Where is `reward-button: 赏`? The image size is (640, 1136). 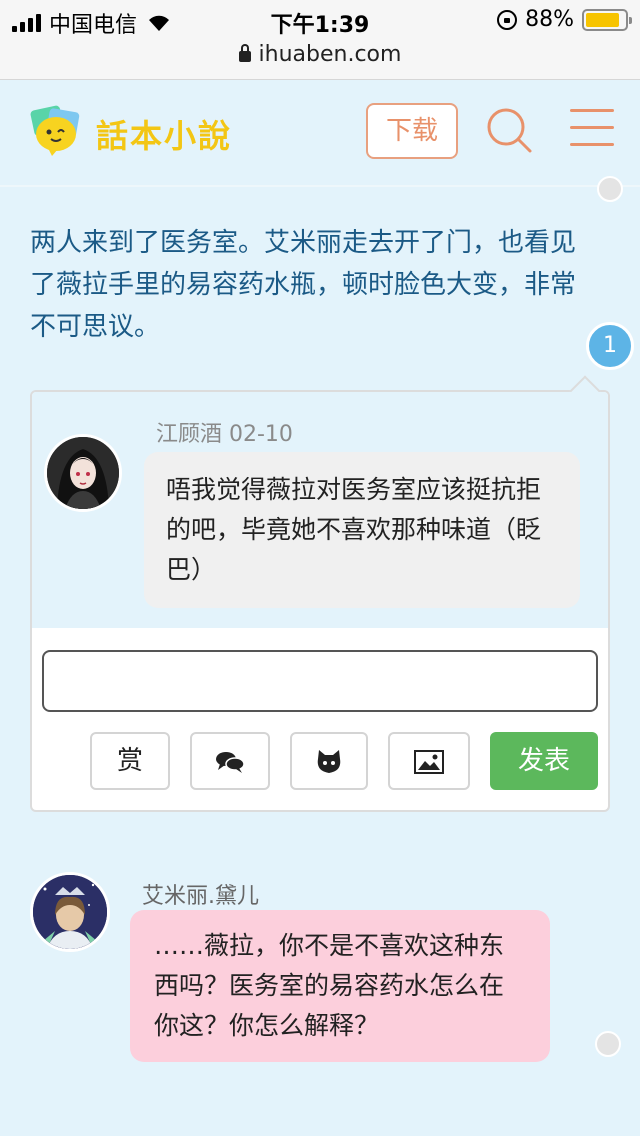
reward-button: 赏 is located at coordinates (130, 761).